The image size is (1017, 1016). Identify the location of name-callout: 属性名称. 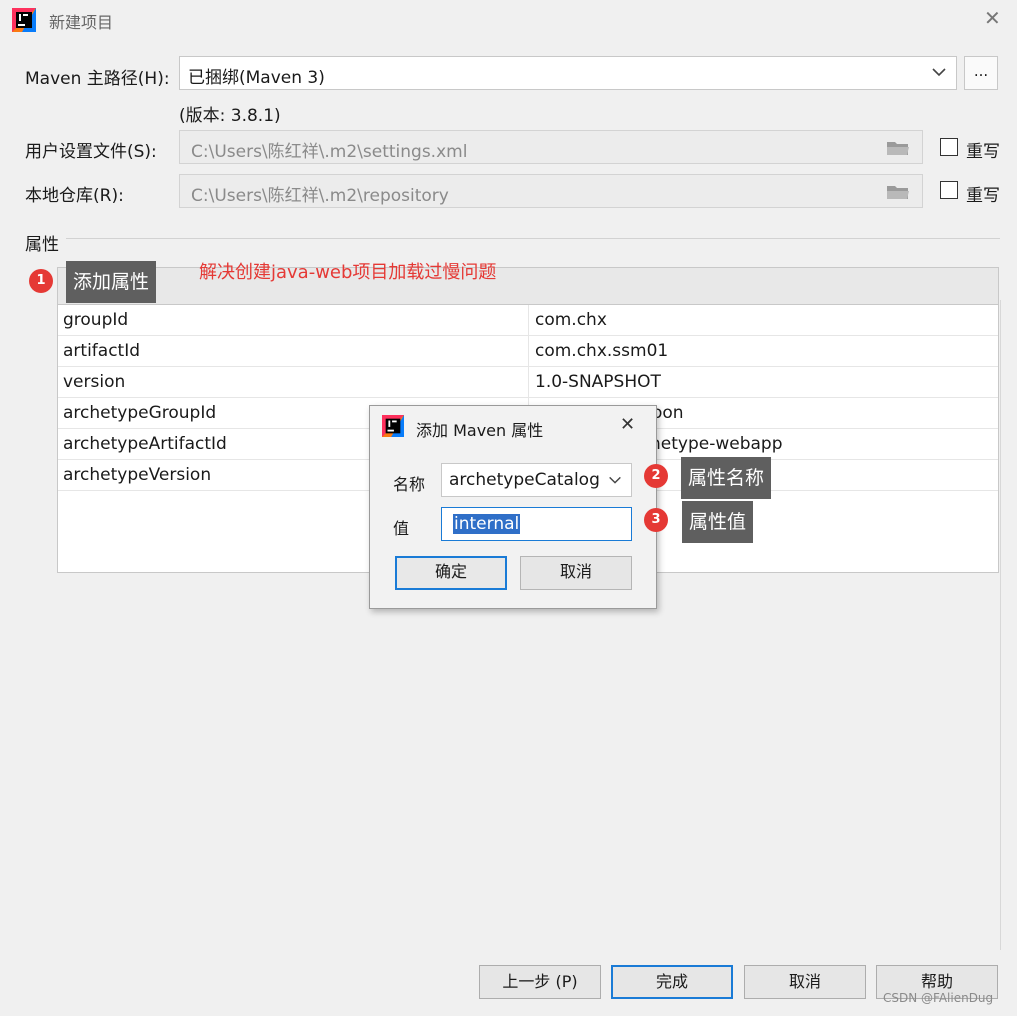
(726, 478).